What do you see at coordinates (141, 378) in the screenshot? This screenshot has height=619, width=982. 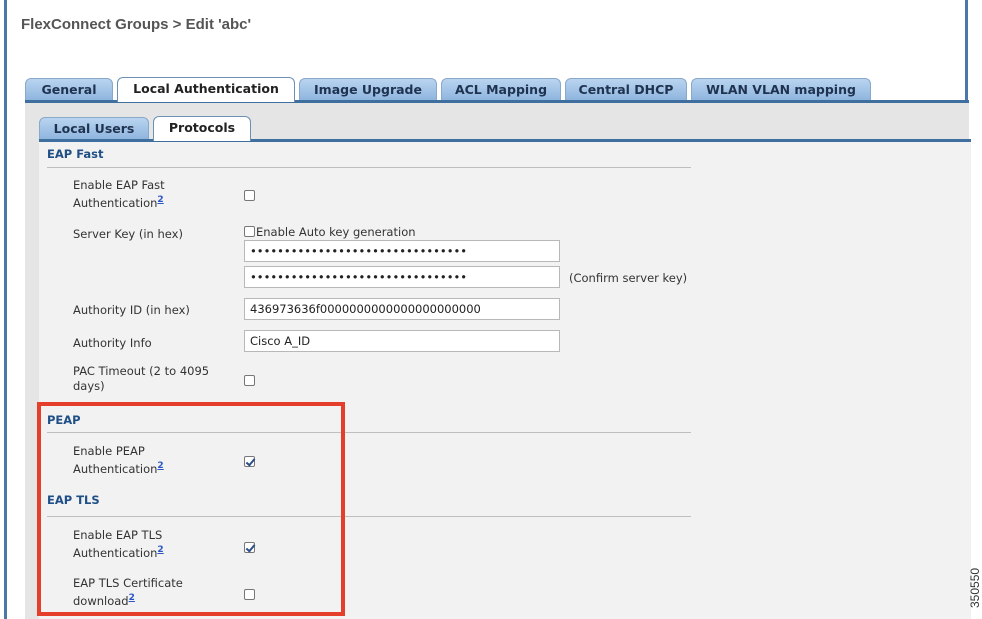 I see `pac-timeout-label: PAC Timeout (2 to 4095 days)` at bounding box center [141, 378].